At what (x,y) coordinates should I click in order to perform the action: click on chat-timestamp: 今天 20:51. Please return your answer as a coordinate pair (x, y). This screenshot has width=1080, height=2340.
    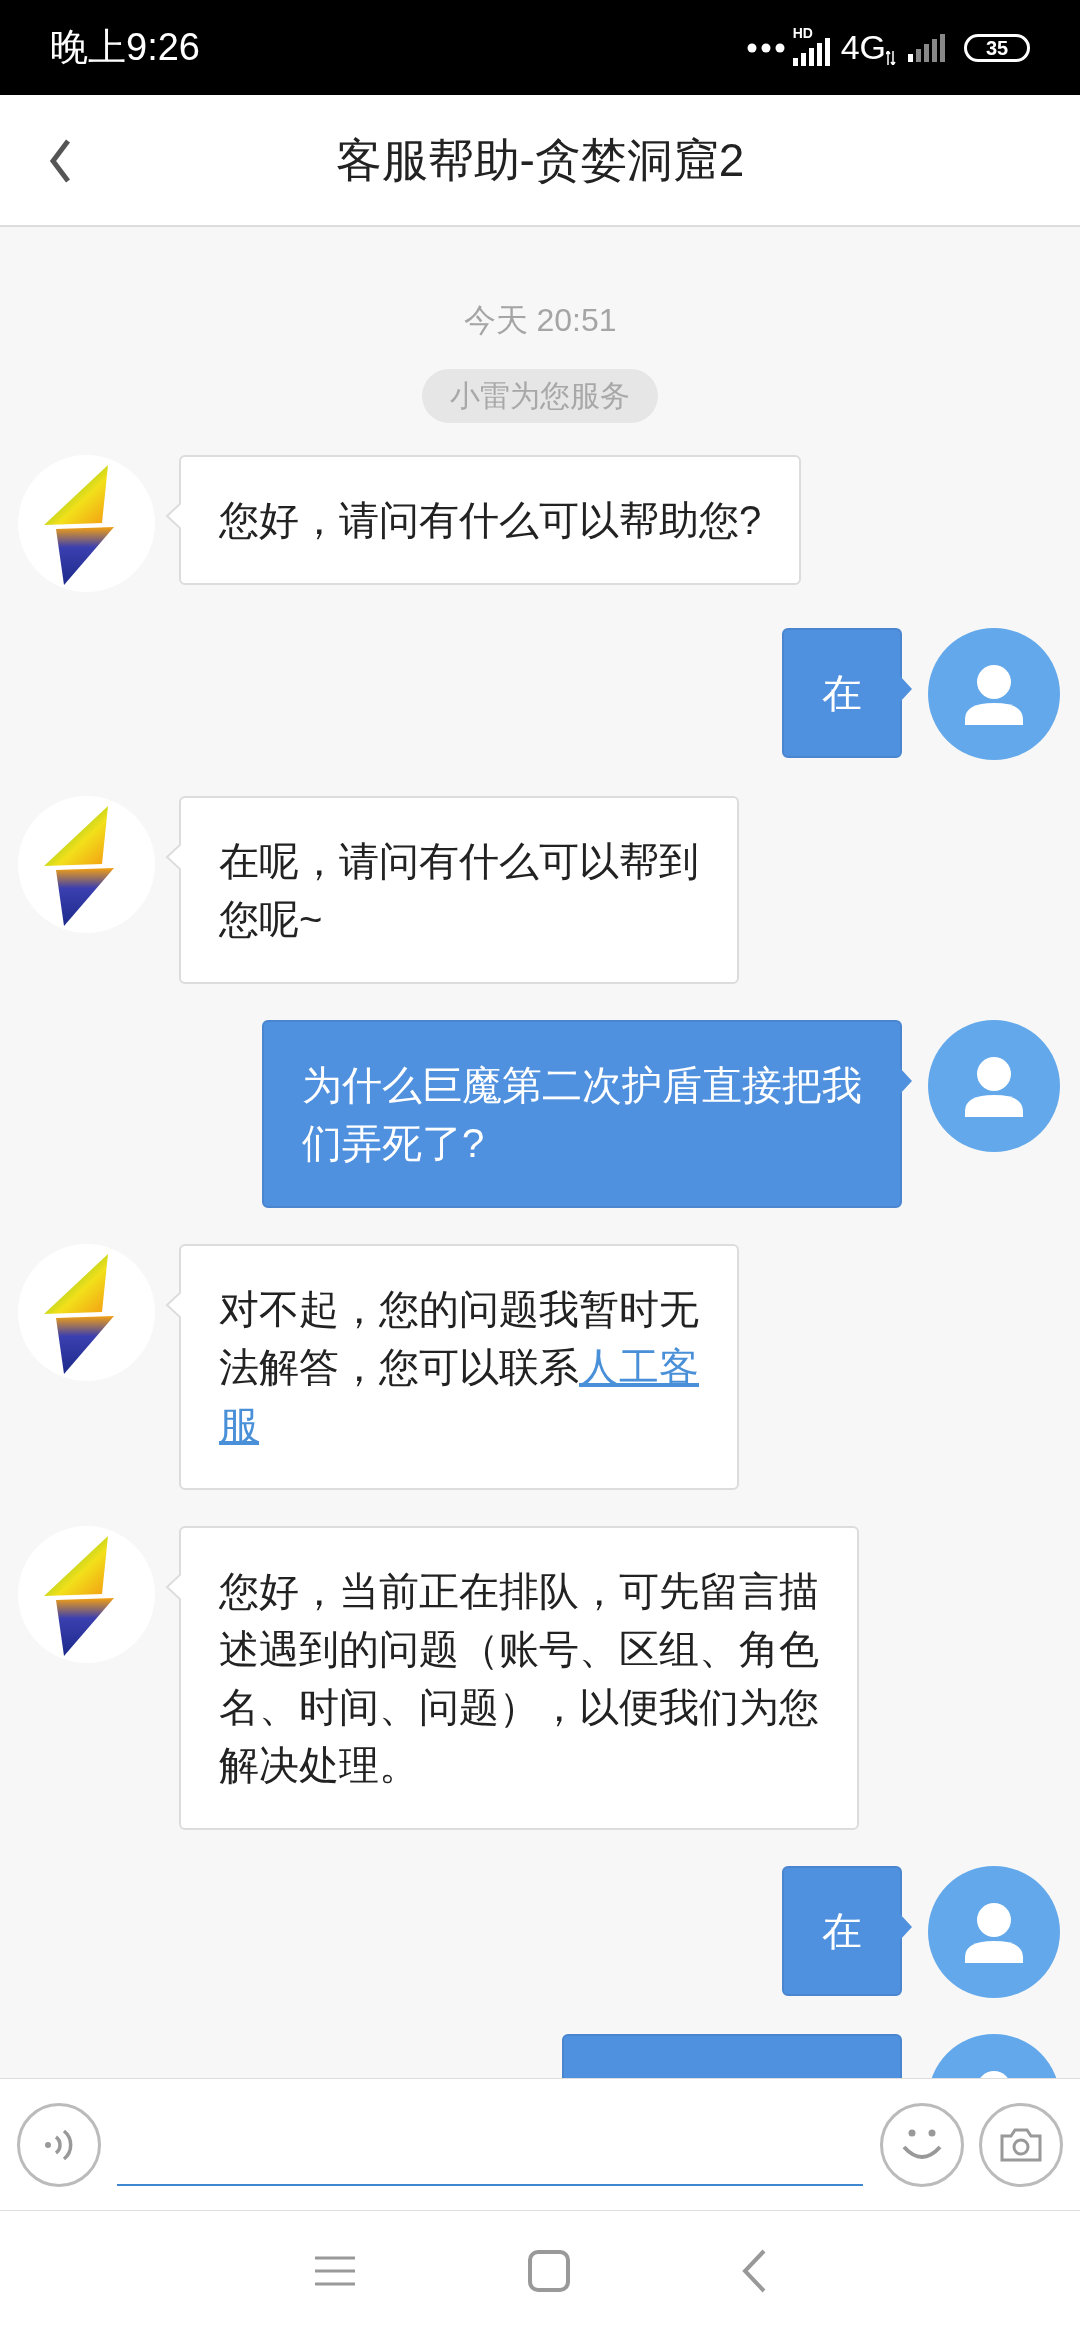
    Looking at the image, I should click on (540, 320).